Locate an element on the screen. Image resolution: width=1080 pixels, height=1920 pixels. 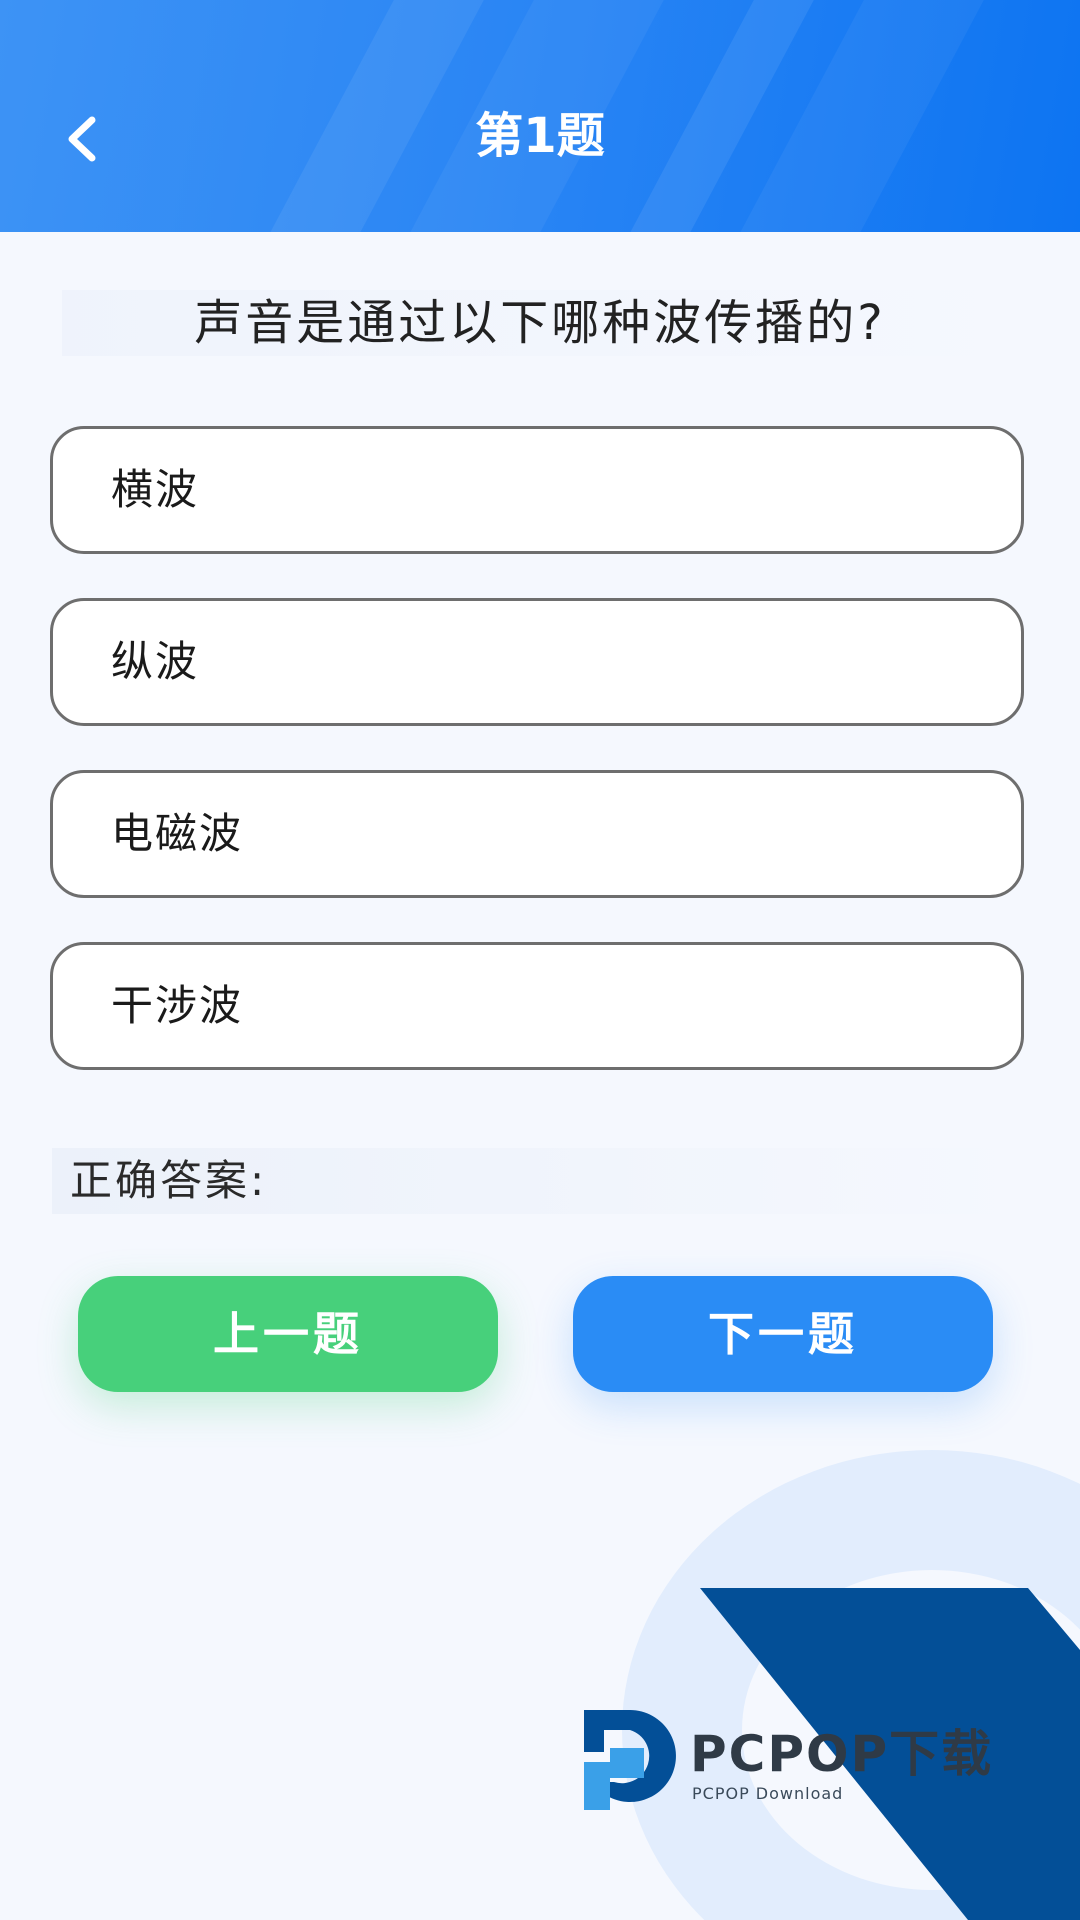
watermark-logo: PCPOP下载 PCPOP Download is located at coordinates (805, 1764).